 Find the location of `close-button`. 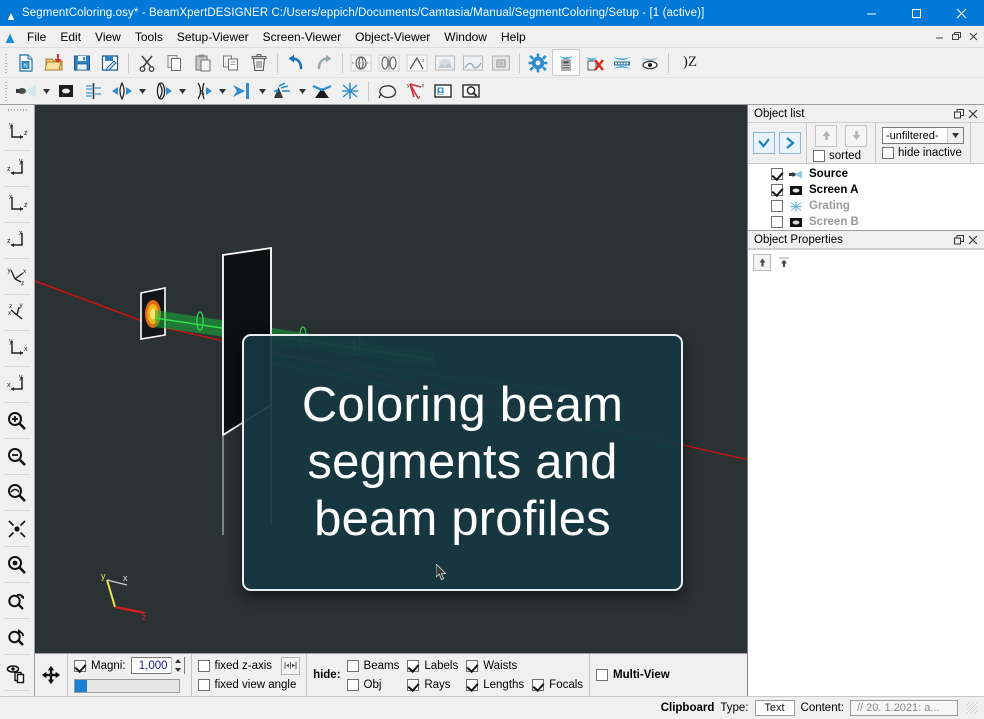

close-button is located at coordinates (961, 13).